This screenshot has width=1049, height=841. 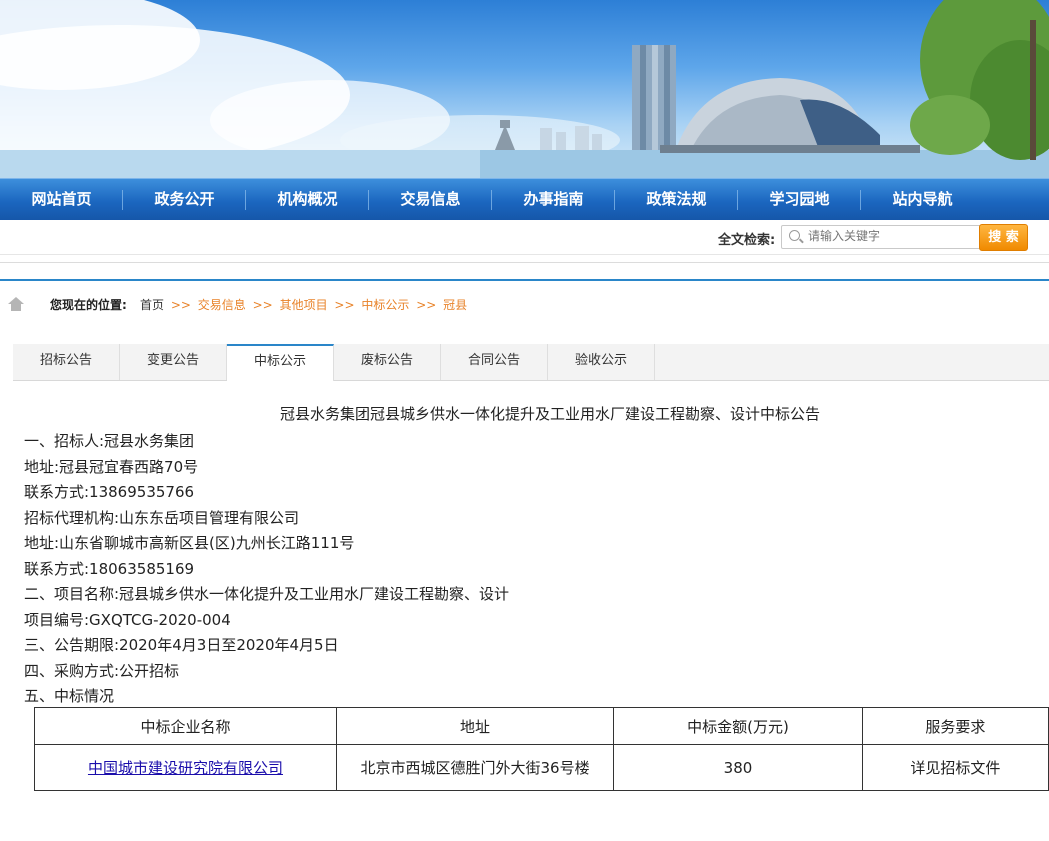 What do you see at coordinates (738, 767) in the screenshot?
I see `cell-amount: 380` at bounding box center [738, 767].